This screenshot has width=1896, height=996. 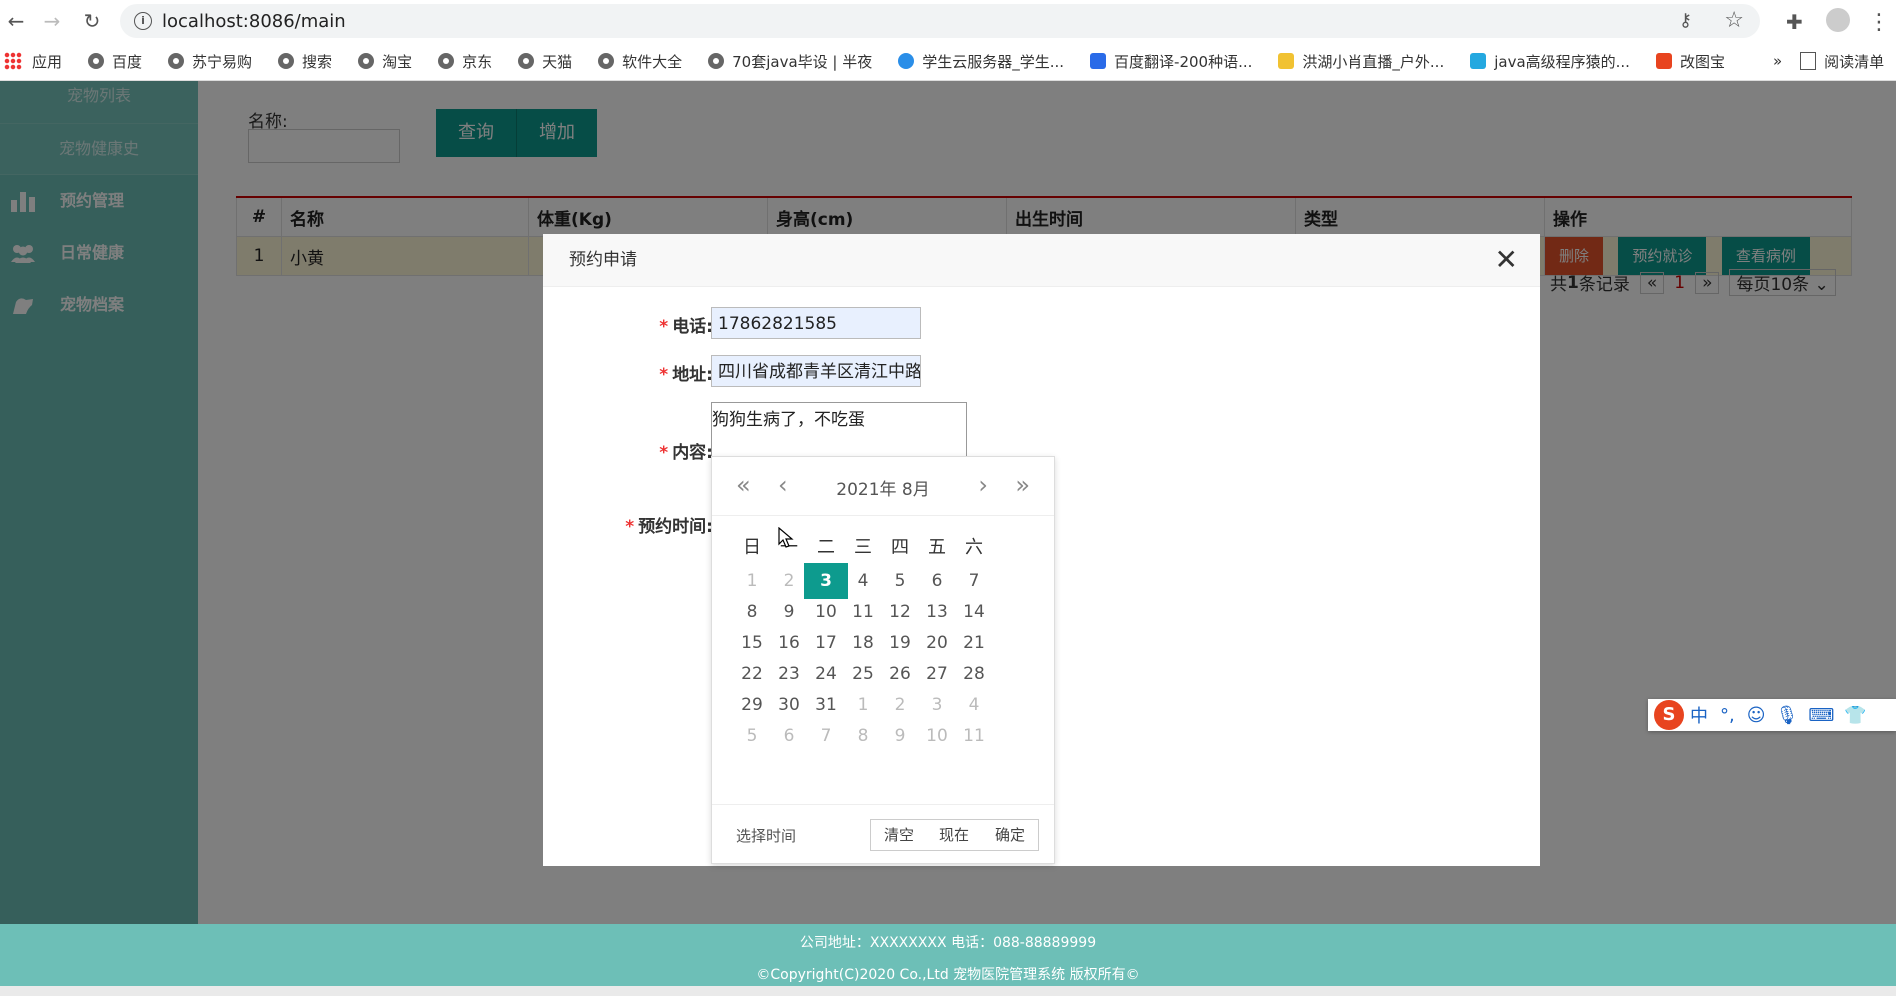 What do you see at coordinates (16, 21) in the screenshot?
I see `back-icon: ←` at bounding box center [16, 21].